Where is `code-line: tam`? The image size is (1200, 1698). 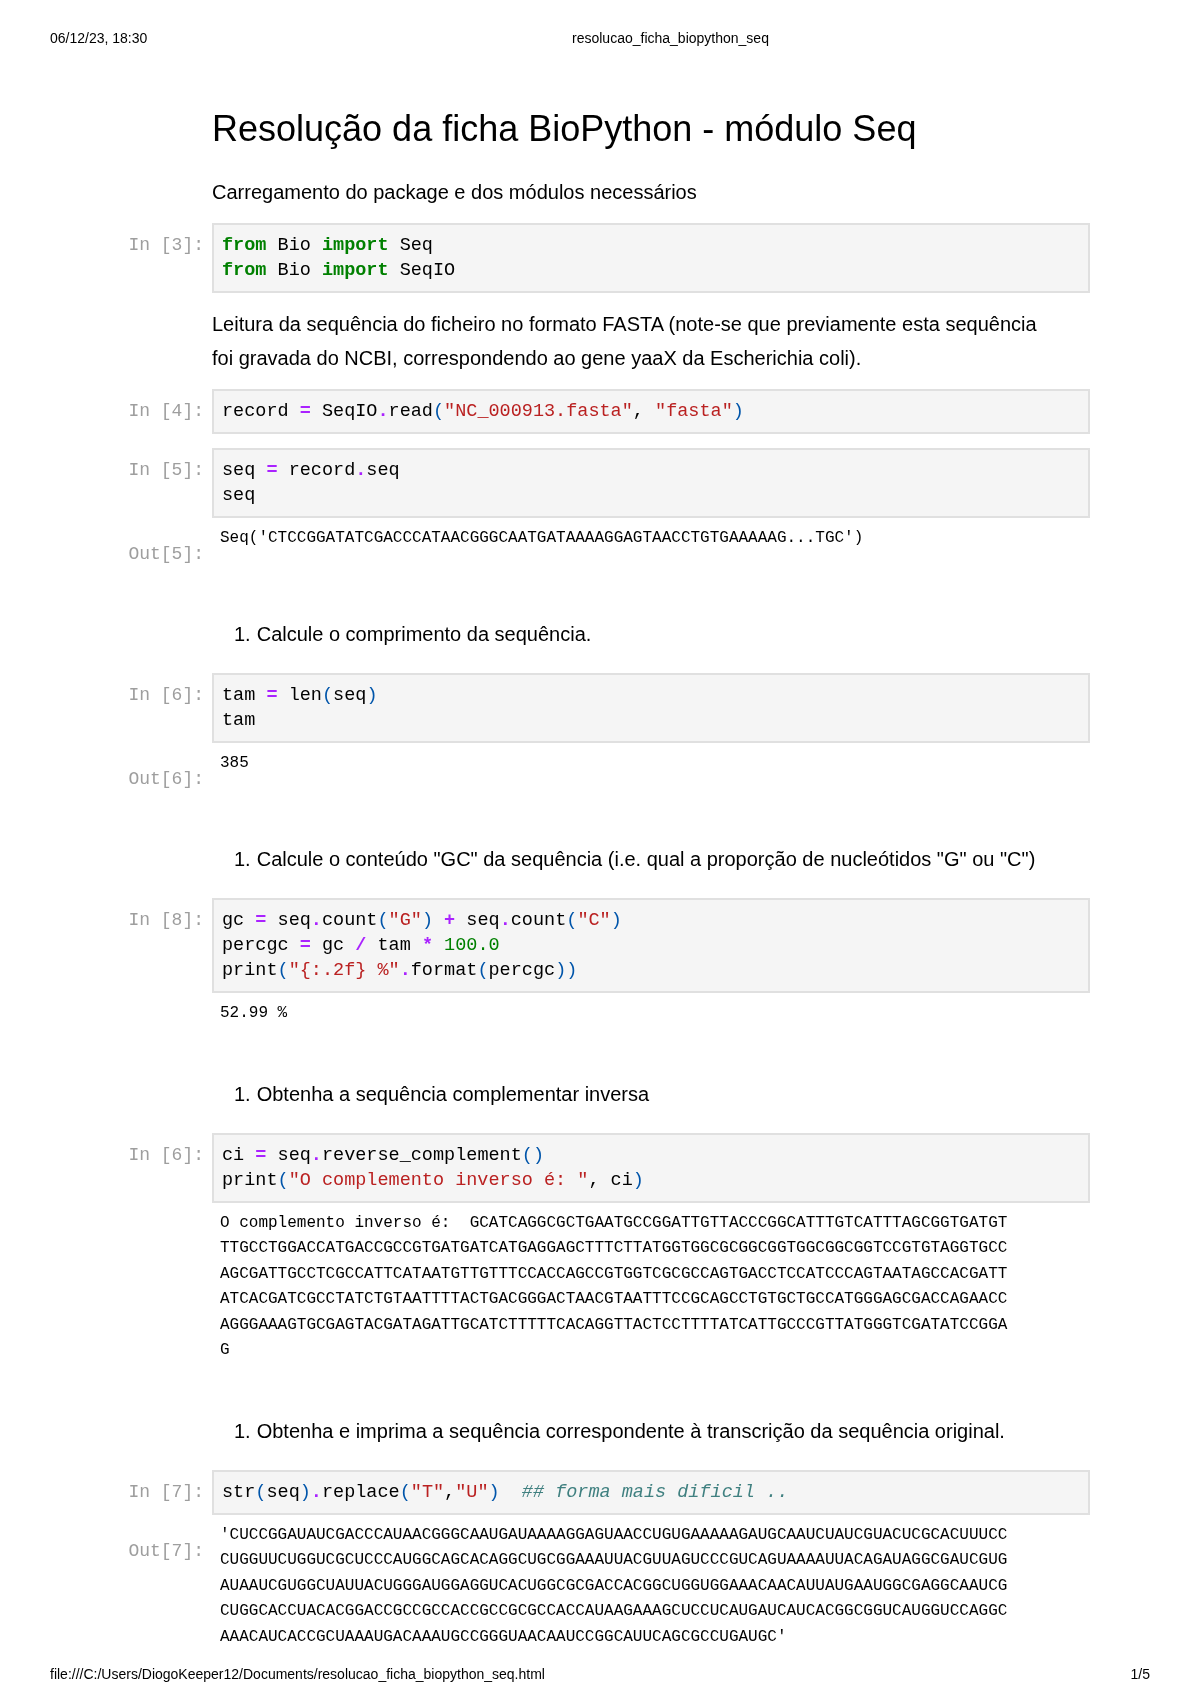
code-line: tam is located at coordinates (239, 721).